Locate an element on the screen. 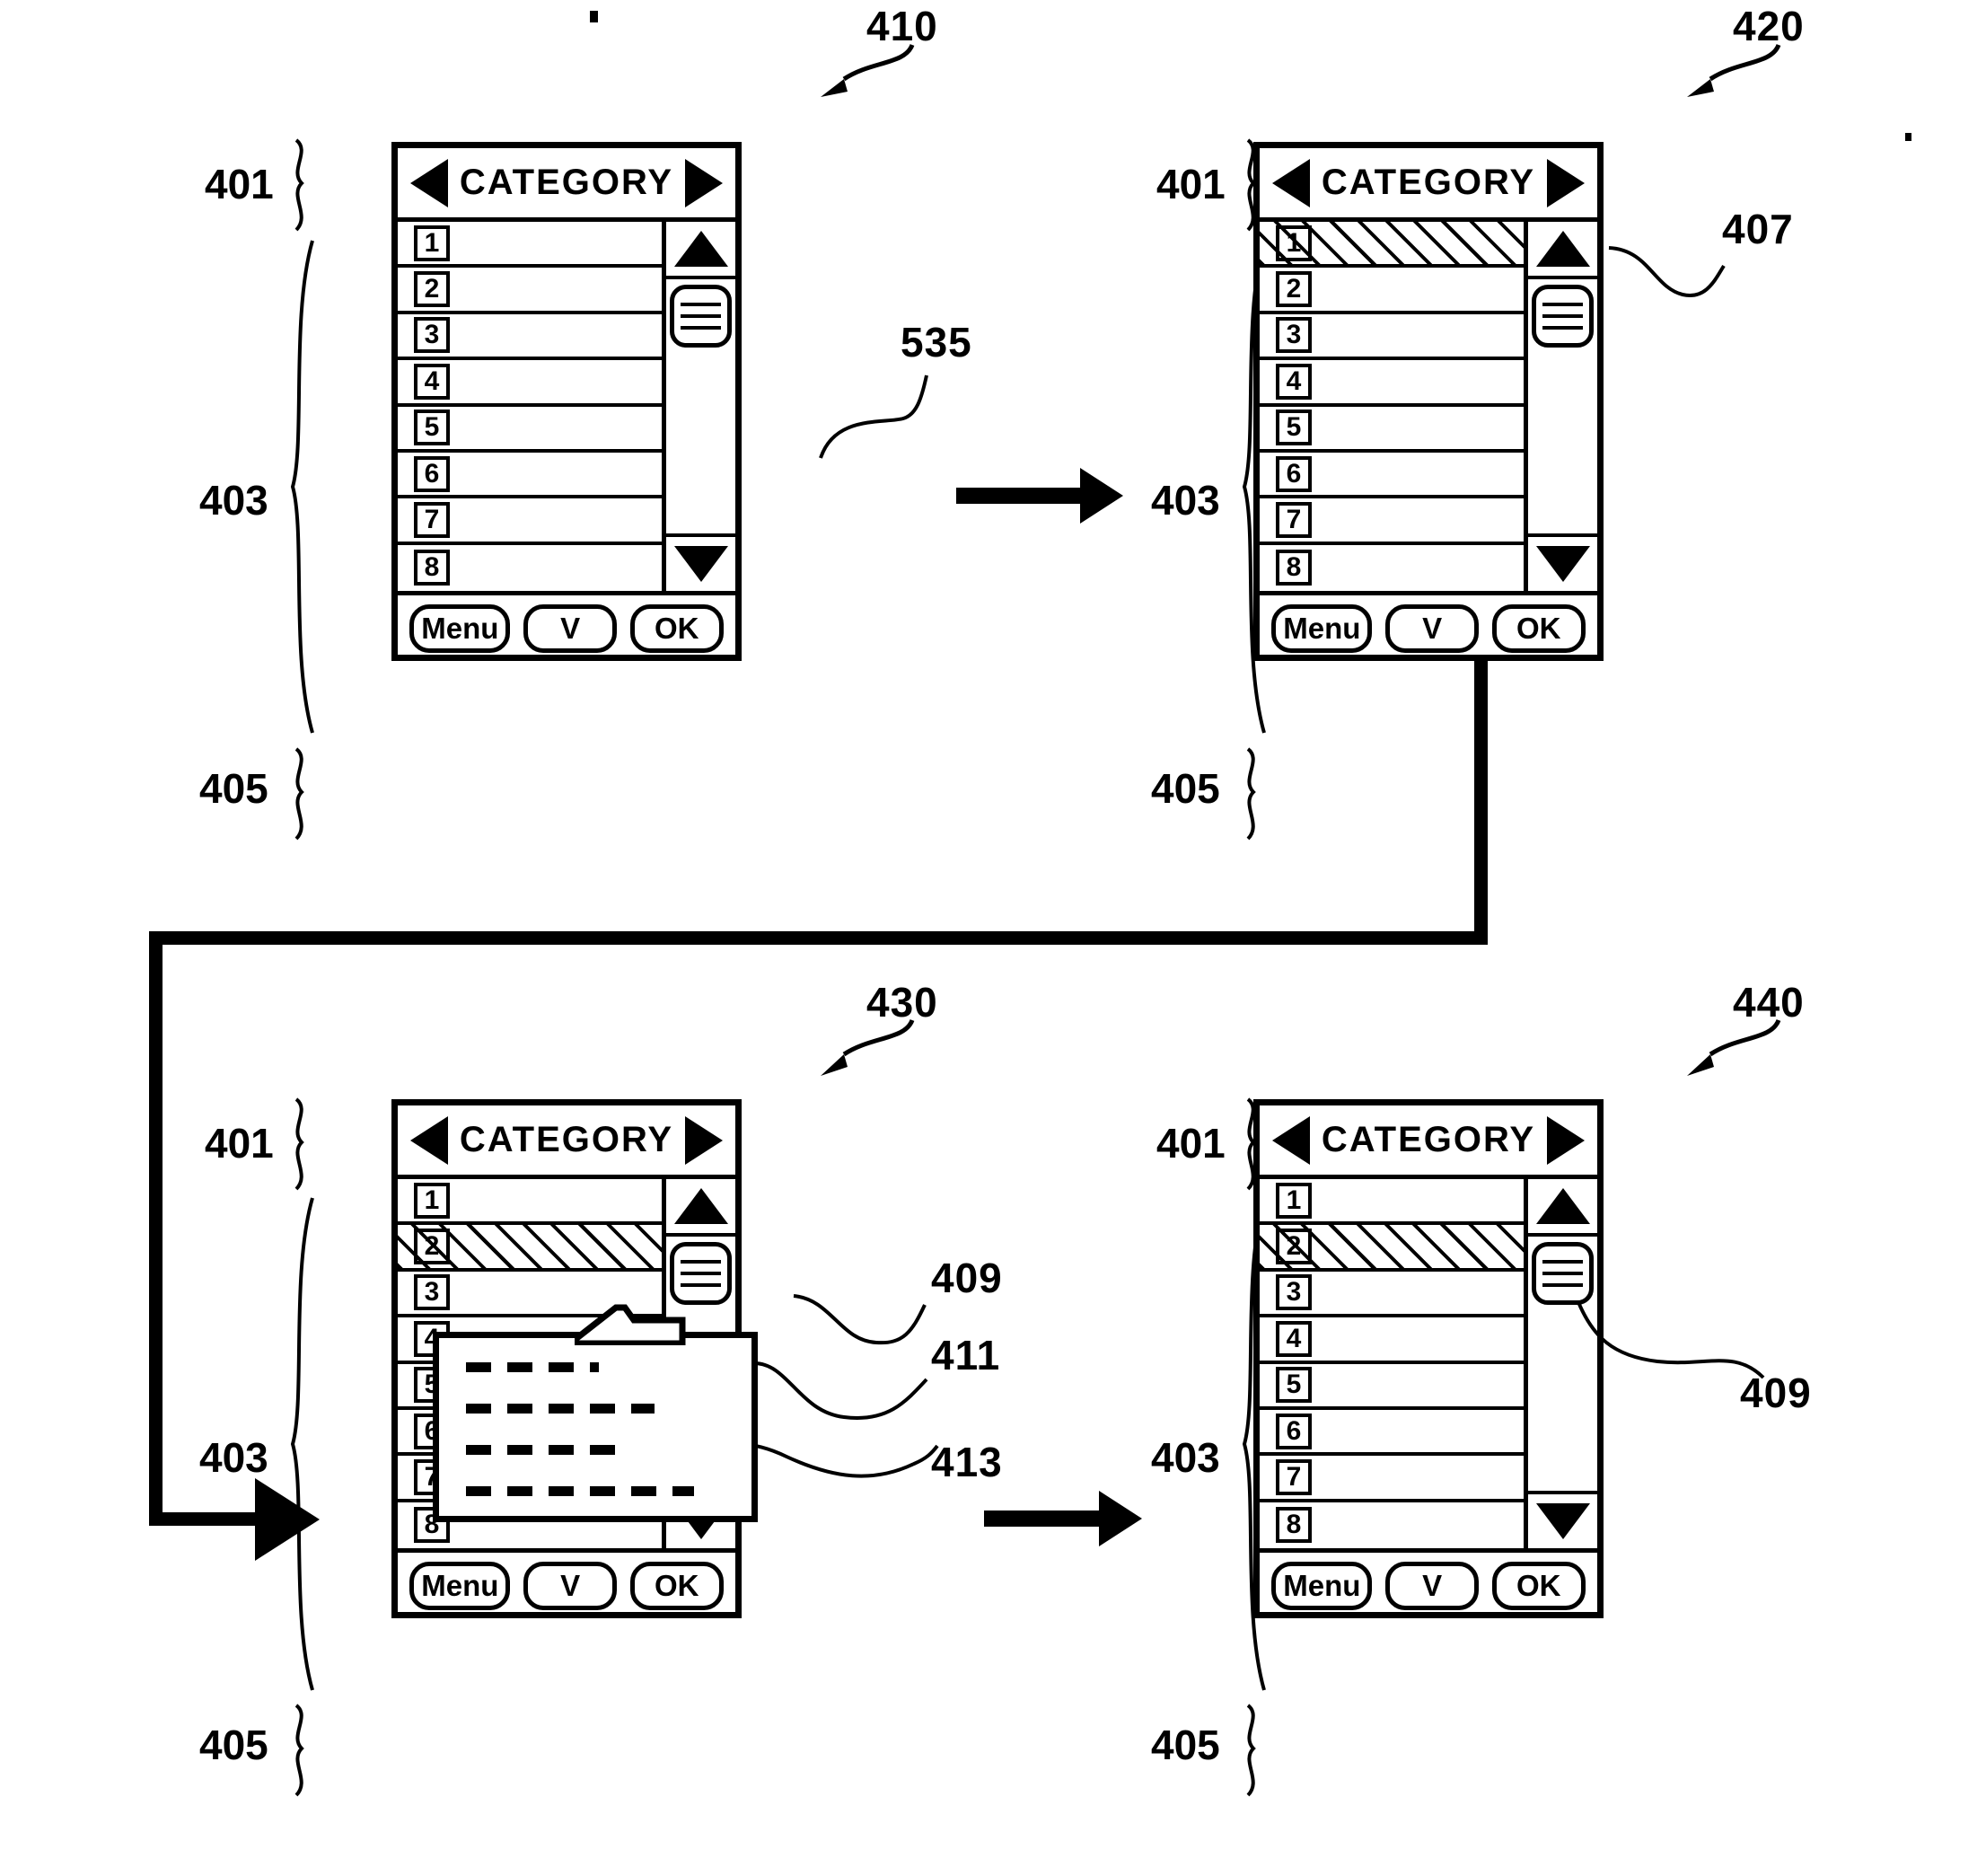 The height and width of the screenshot is (1876, 1986). list-rows-410: 1 2 3 4 5 6 7 8 is located at coordinates (530, 406).